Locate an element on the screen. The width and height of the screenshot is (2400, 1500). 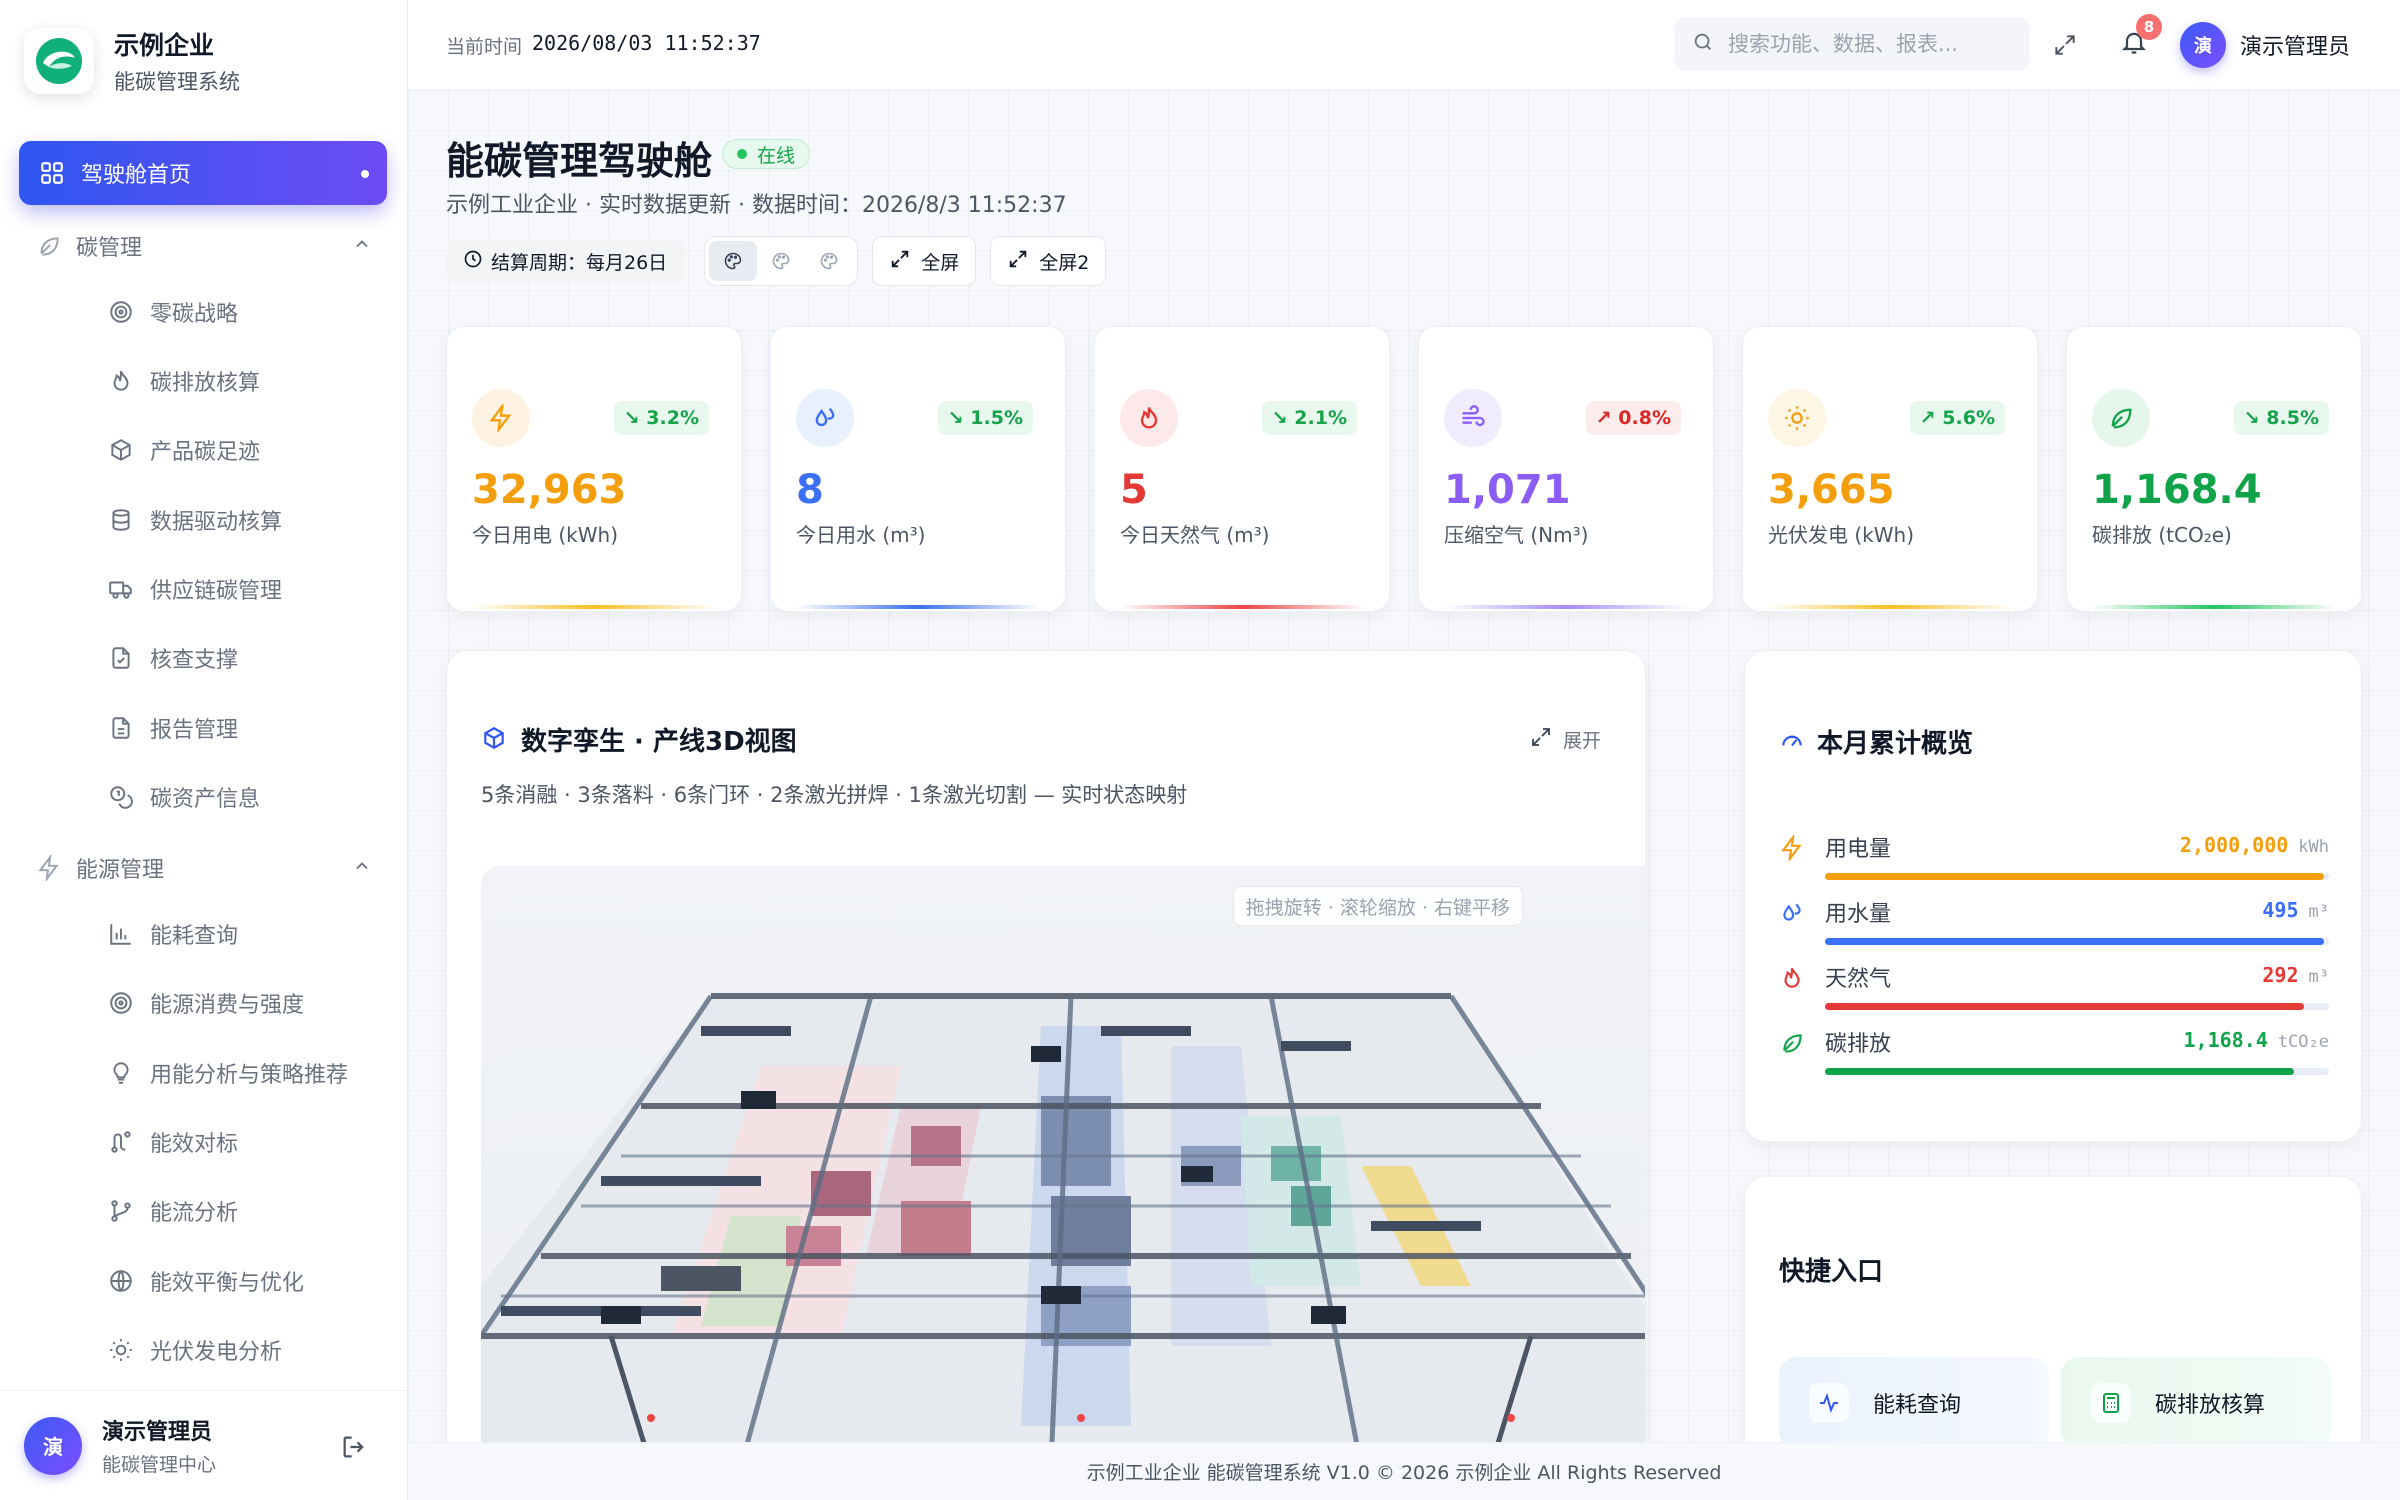
activity-icon is located at coordinates (1829, 1403).